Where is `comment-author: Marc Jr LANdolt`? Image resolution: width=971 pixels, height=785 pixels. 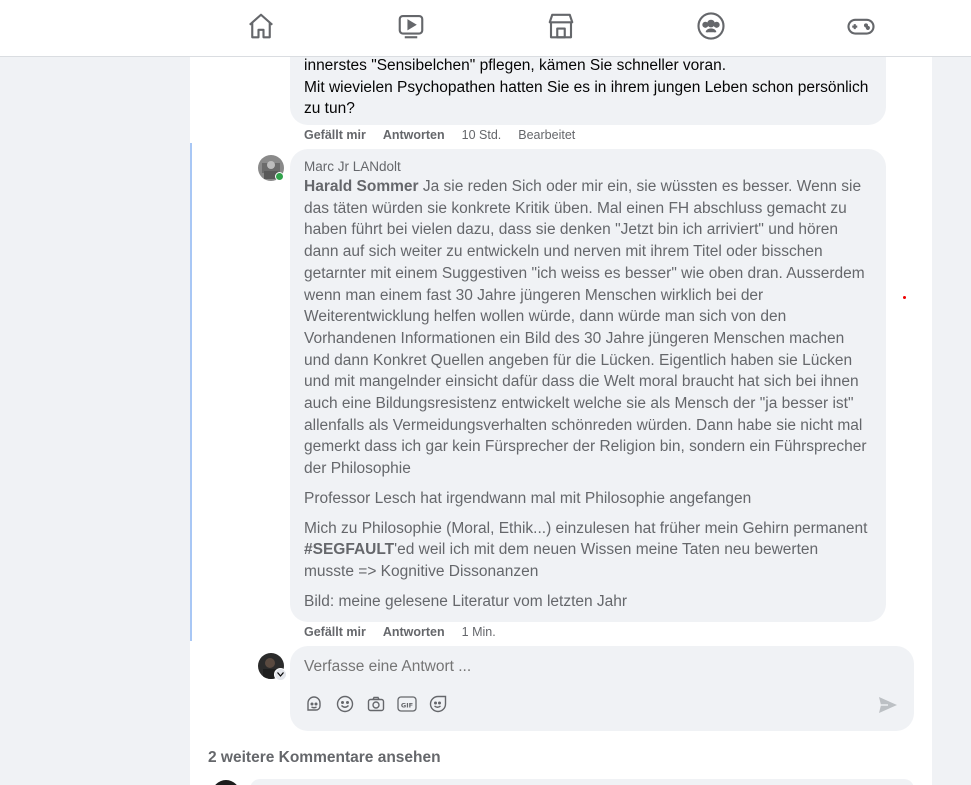
comment-author: Marc Jr LANdolt is located at coordinates (588, 166).